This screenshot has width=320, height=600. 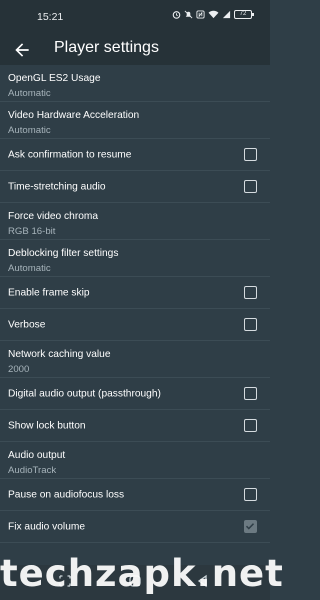 I want to click on setting-network-caching-value: Network caching value 2000, so click(x=135, y=359).